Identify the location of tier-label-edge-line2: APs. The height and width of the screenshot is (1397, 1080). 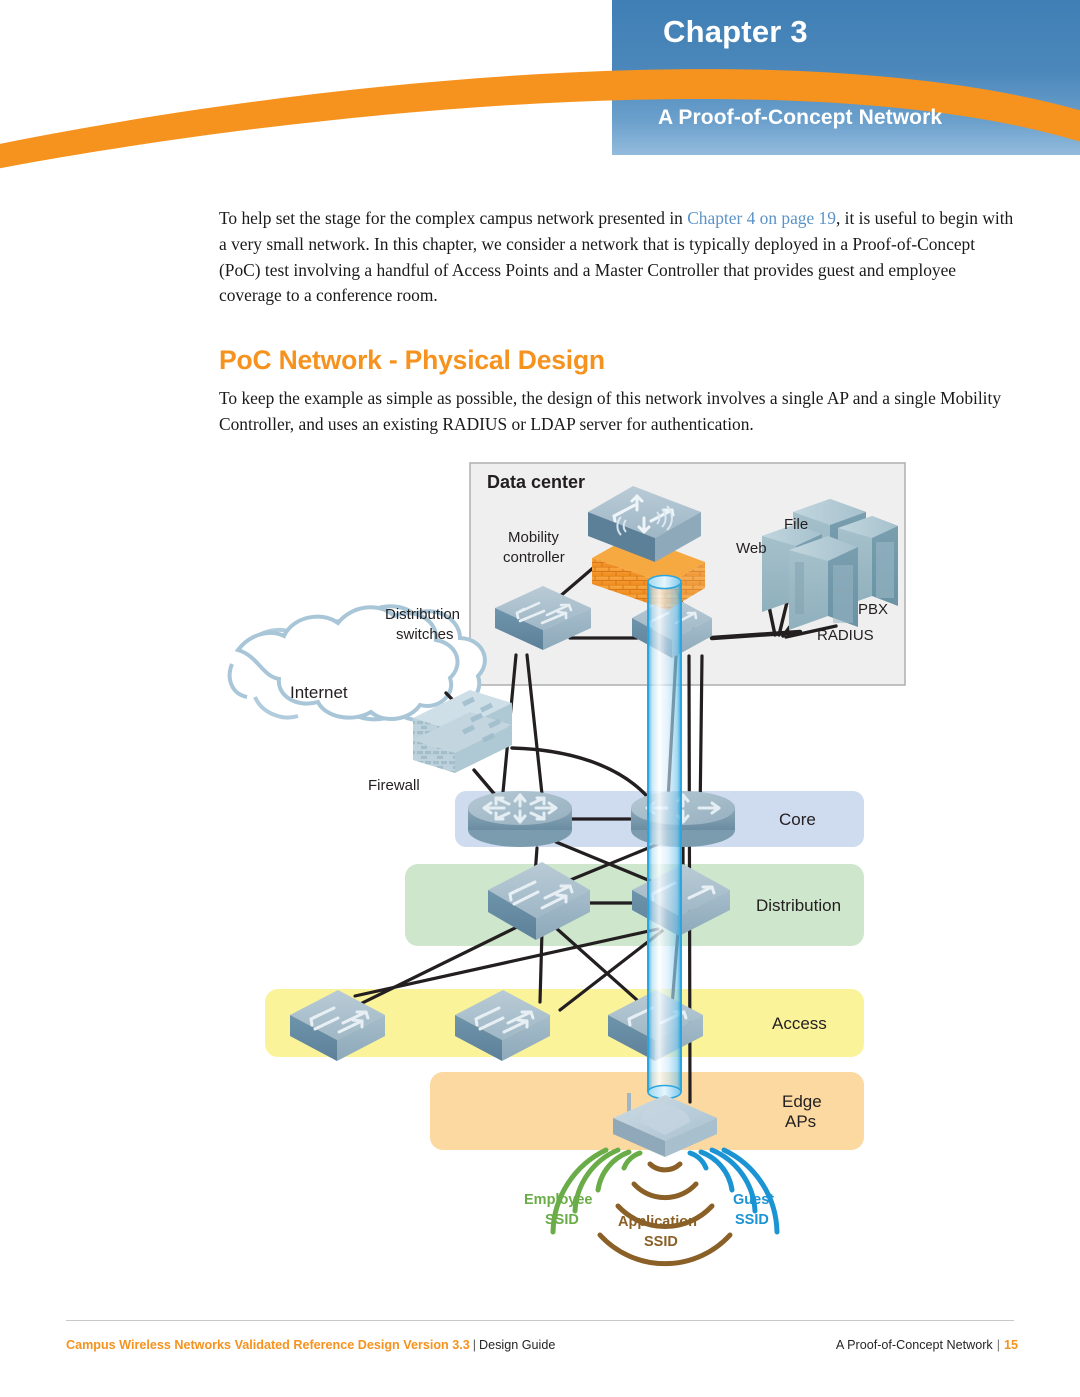
(801, 1121).